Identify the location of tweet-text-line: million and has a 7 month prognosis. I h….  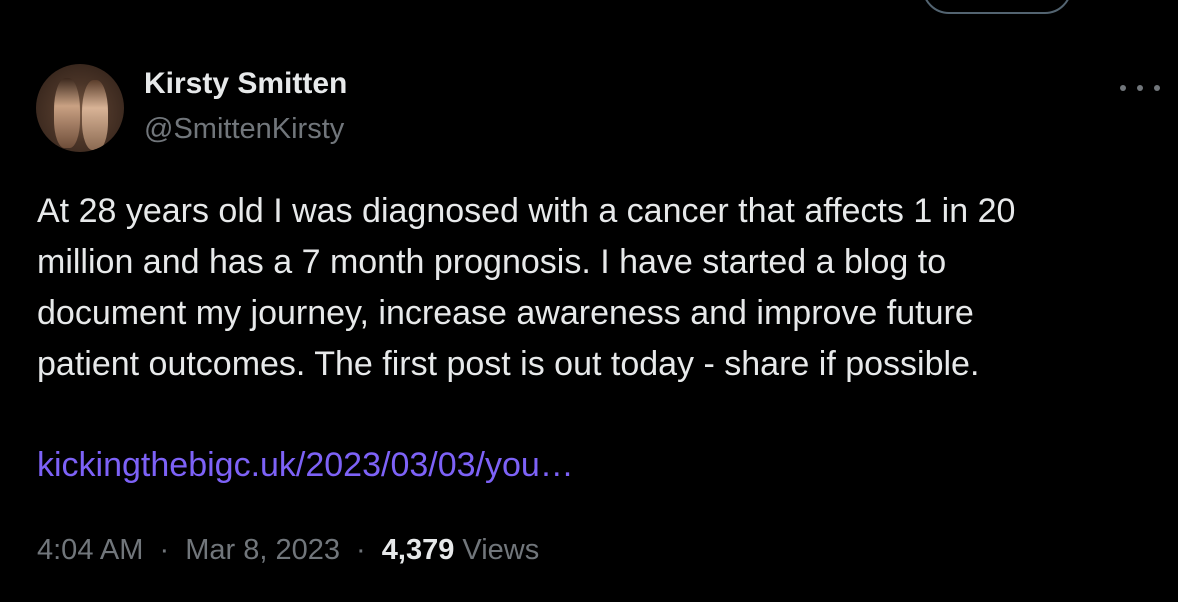
(492, 262).